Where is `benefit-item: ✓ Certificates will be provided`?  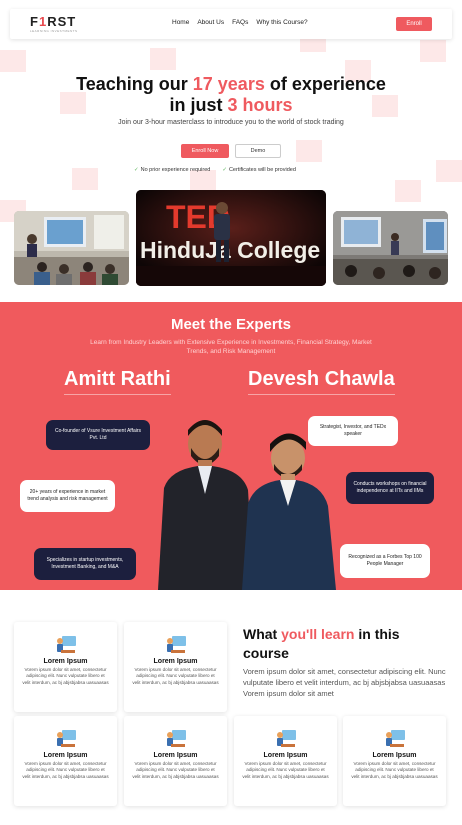
benefit-item: ✓ Certificates will be provided is located at coordinates (259, 170).